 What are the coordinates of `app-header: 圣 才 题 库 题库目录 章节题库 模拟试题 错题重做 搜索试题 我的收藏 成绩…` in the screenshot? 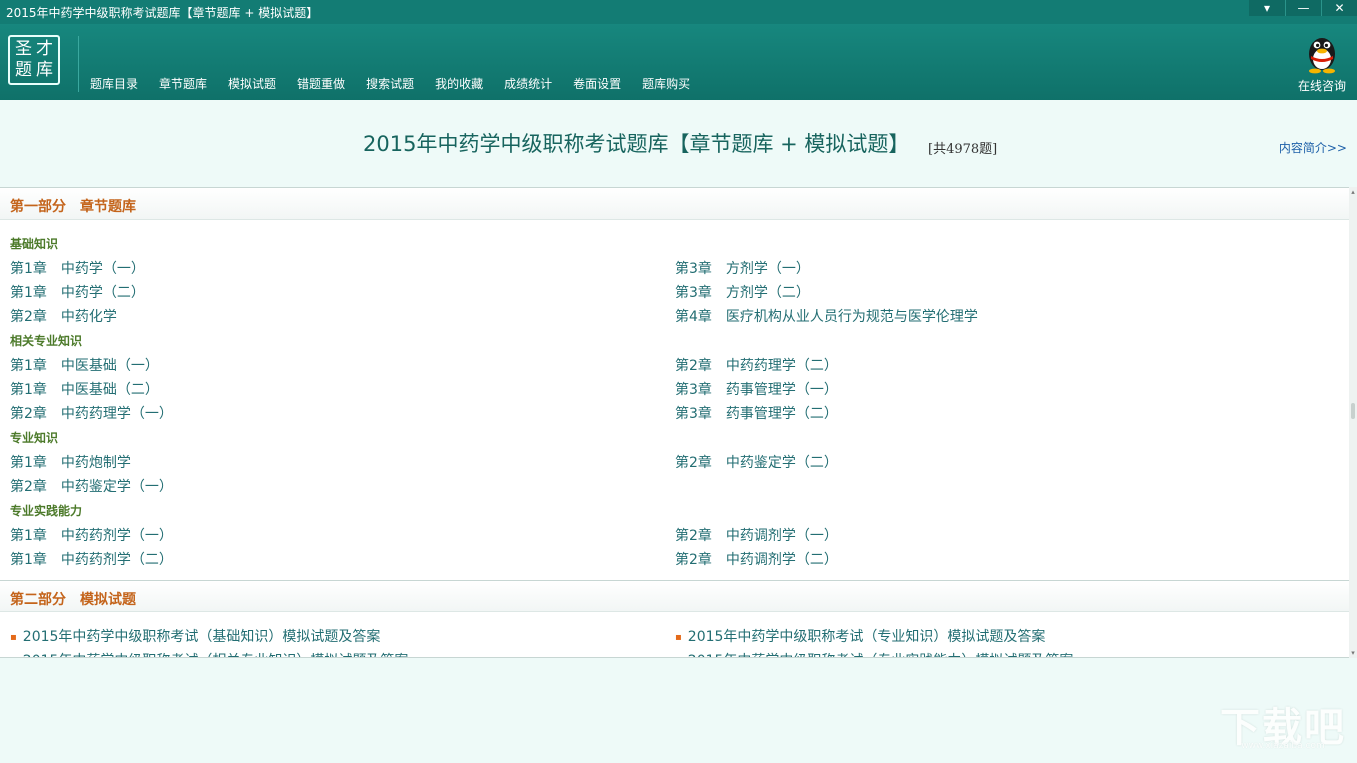 It's located at (678, 62).